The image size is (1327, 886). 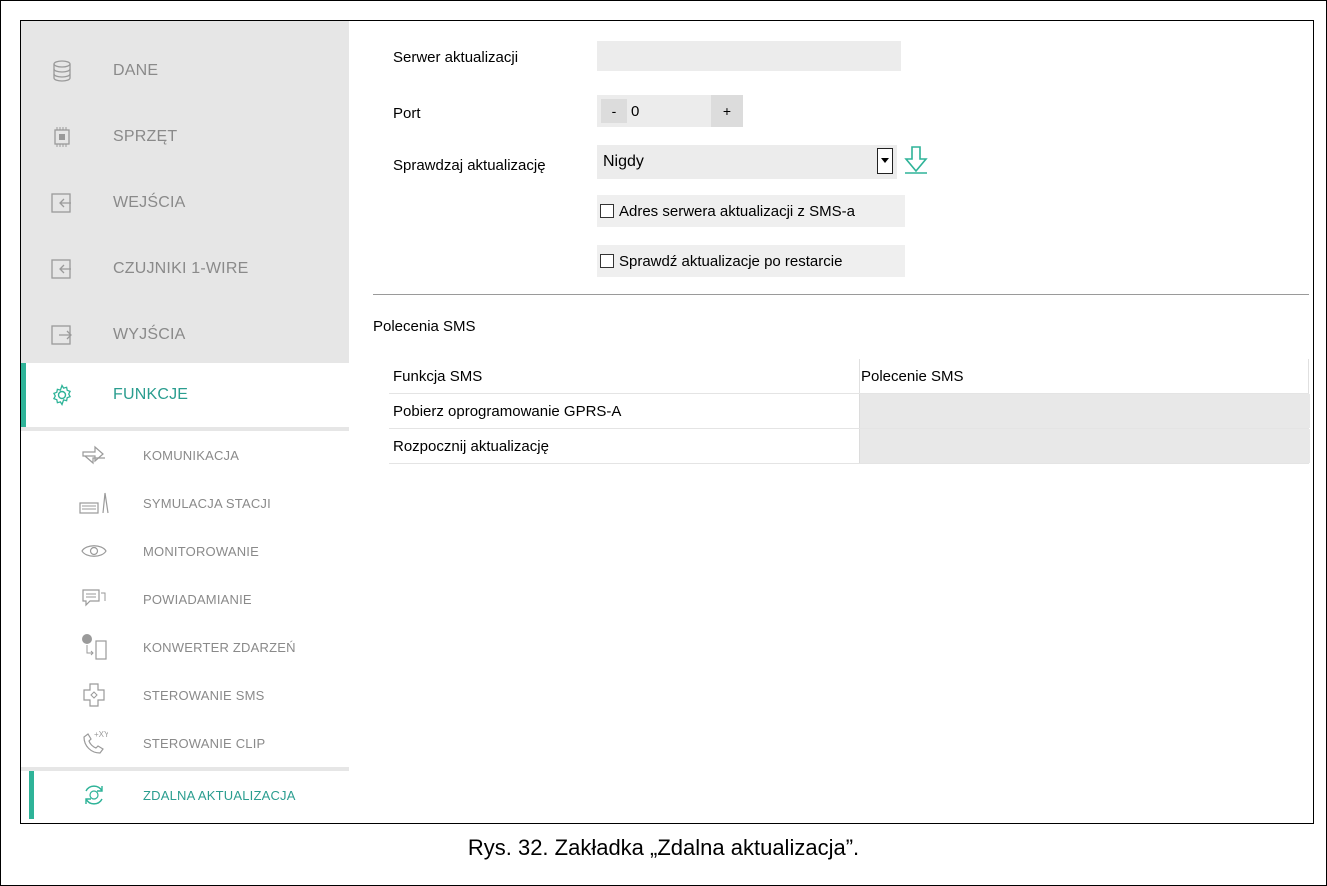 I want to click on section-divider, so click(x=841, y=294).